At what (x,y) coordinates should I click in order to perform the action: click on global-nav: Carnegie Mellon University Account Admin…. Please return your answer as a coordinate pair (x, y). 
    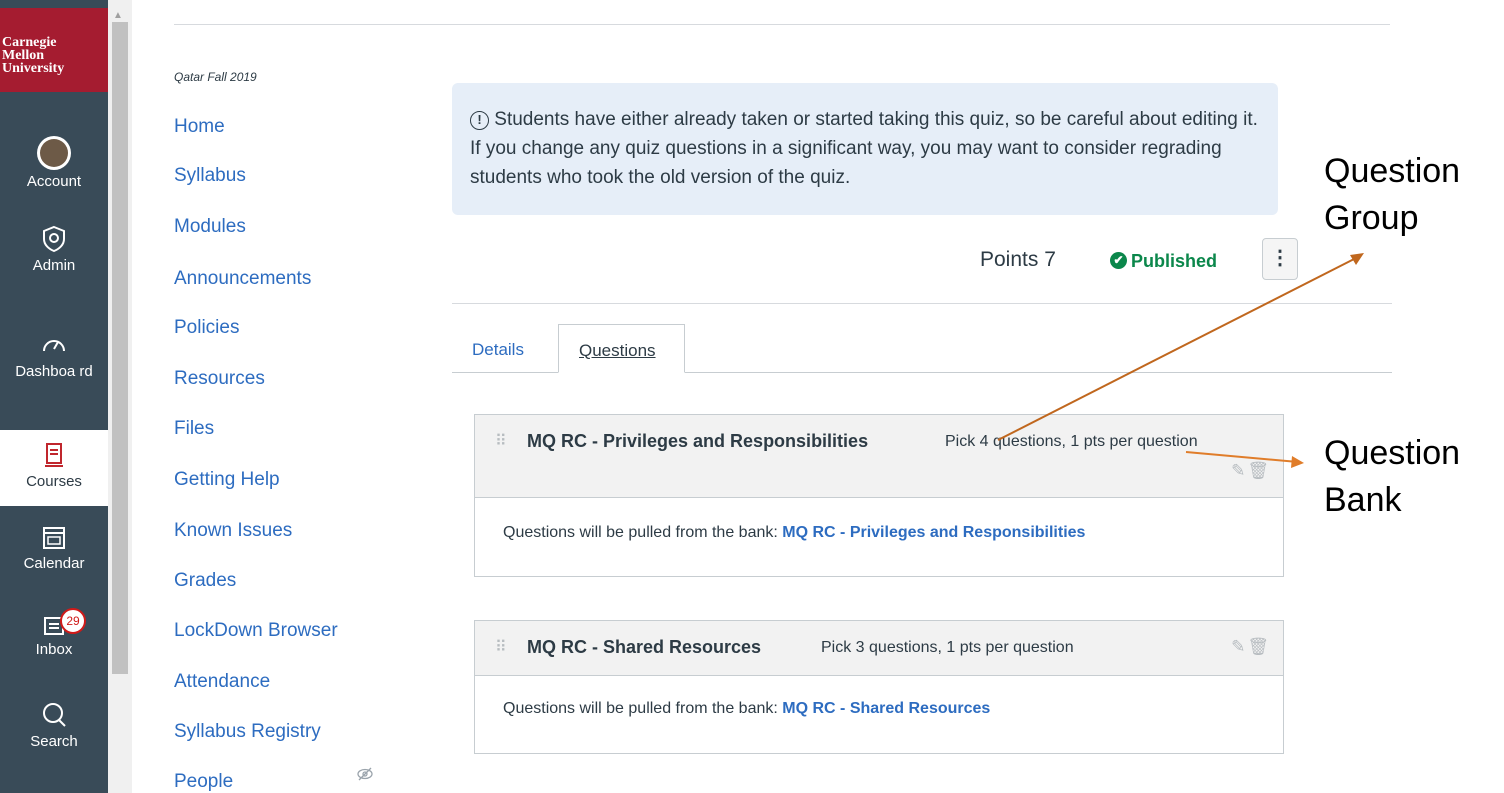
    Looking at the image, I should click on (54, 396).